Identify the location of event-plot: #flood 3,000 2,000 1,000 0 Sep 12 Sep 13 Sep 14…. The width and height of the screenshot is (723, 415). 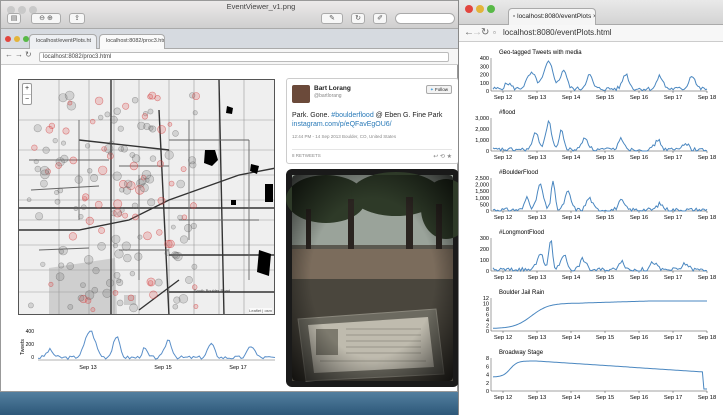
(595, 135).